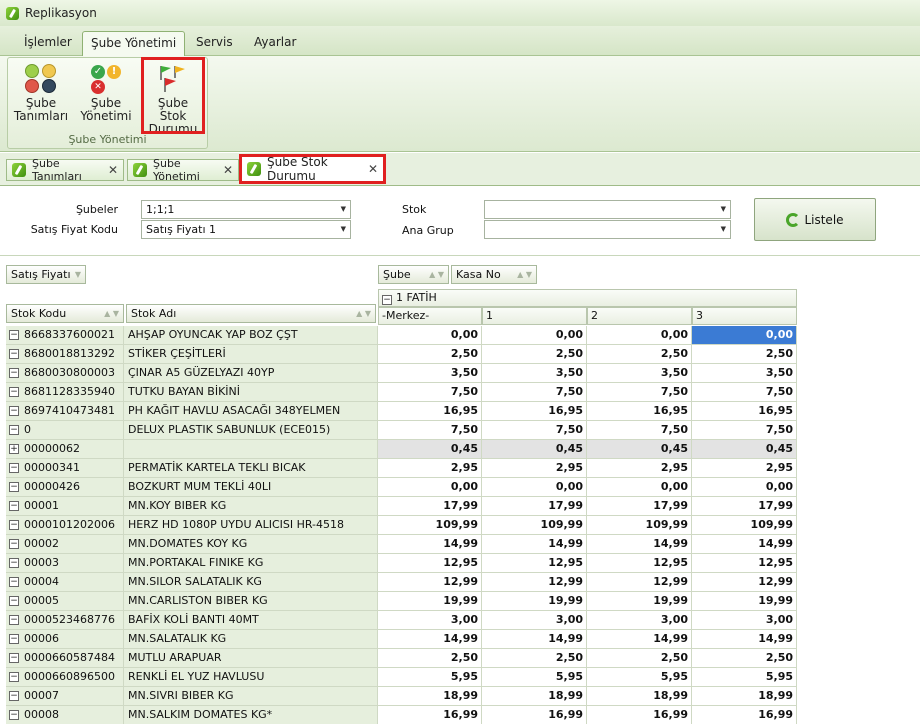 The image size is (920, 724). What do you see at coordinates (312, 169) in the screenshot?
I see `doc-tab-sube-stok-durumu: Şube Stok Durumu ✕` at bounding box center [312, 169].